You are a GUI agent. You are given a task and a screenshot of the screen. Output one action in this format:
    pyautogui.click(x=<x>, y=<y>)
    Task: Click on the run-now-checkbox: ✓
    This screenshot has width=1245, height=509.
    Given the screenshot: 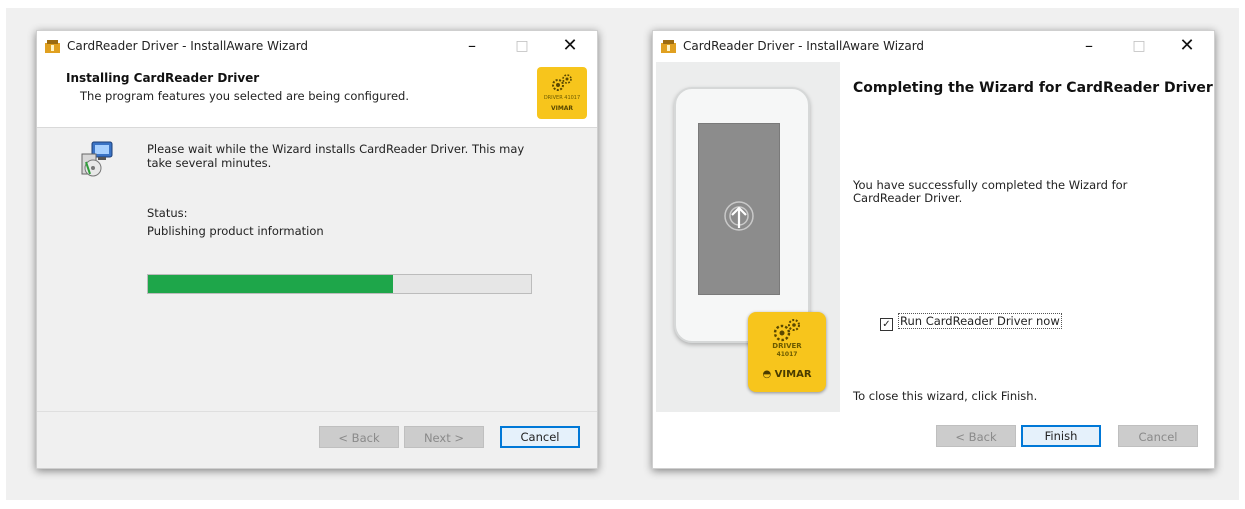 What is the action you would take?
    pyautogui.click(x=886, y=324)
    